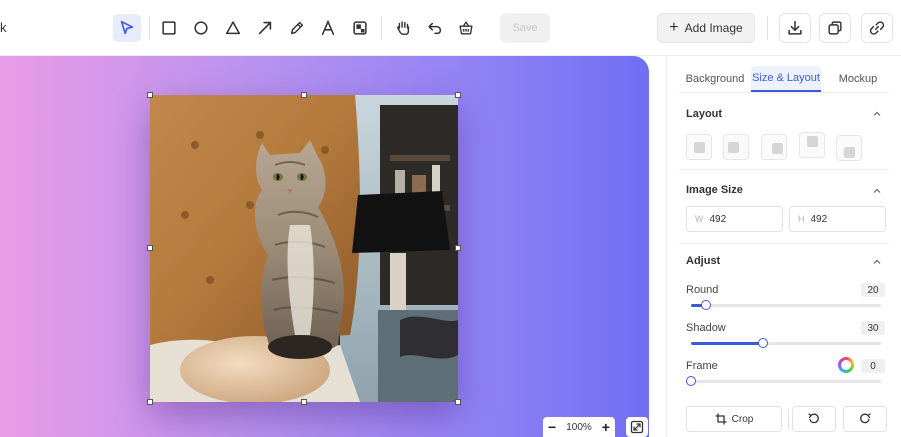 The height and width of the screenshot is (437, 901). What do you see at coordinates (786, 305) in the screenshot?
I see `round-slider` at bounding box center [786, 305].